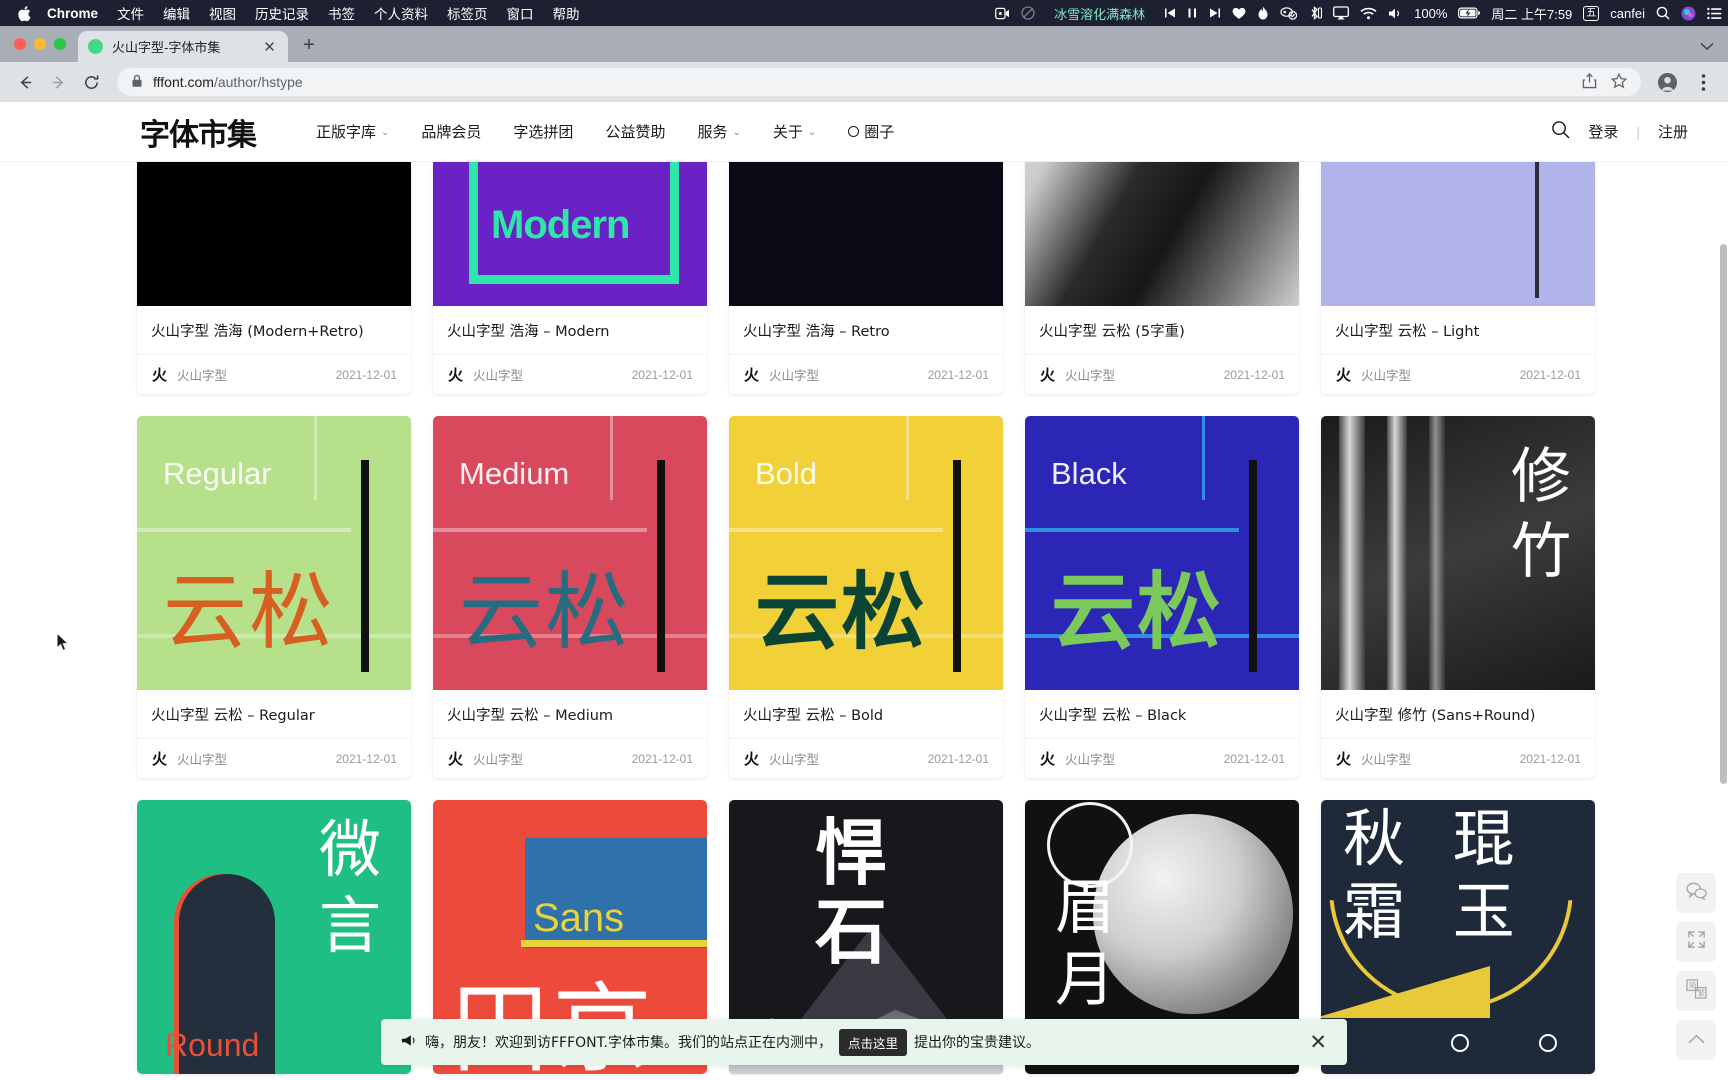  What do you see at coordinates (866, 330) in the screenshot?
I see `card-title: 火山字型 浩海 – Retro` at bounding box center [866, 330].